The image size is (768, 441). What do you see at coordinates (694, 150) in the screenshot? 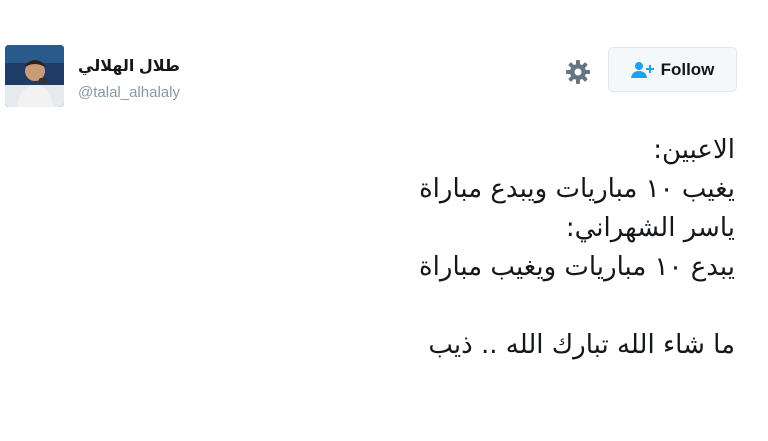
I see `tweet-line: الاعبين:` at bounding box center [694, 150].